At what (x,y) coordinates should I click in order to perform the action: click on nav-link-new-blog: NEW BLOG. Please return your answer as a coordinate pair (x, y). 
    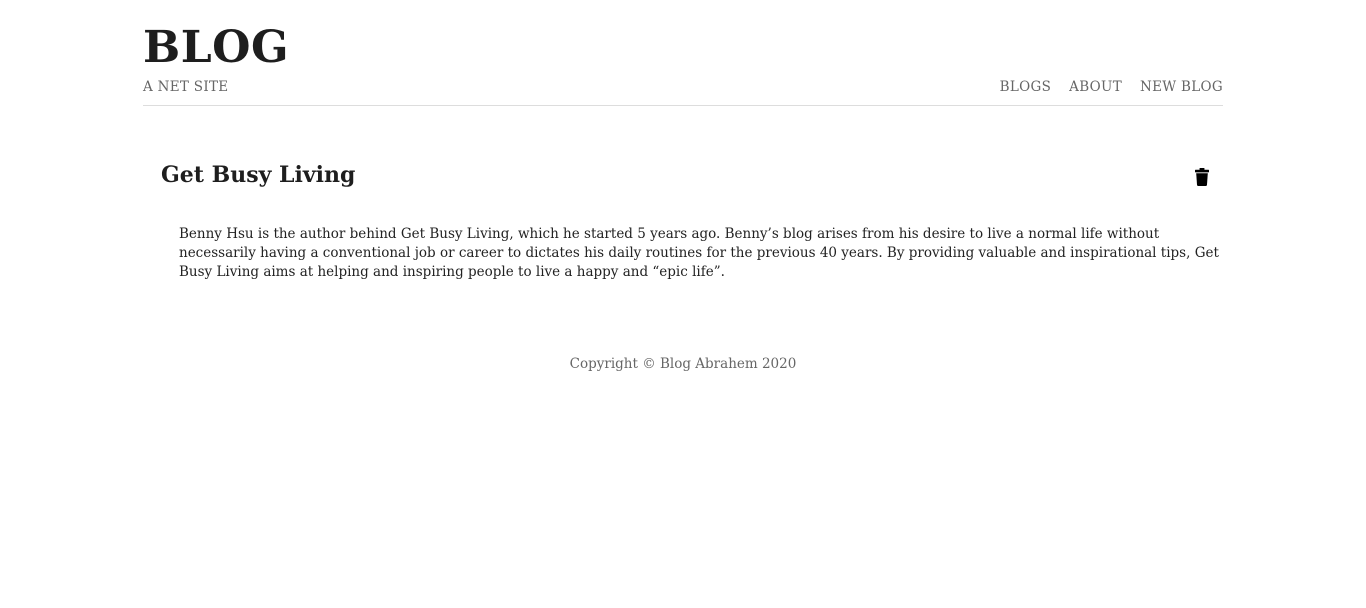
    Looking at the image, I should click on (1181, 87).